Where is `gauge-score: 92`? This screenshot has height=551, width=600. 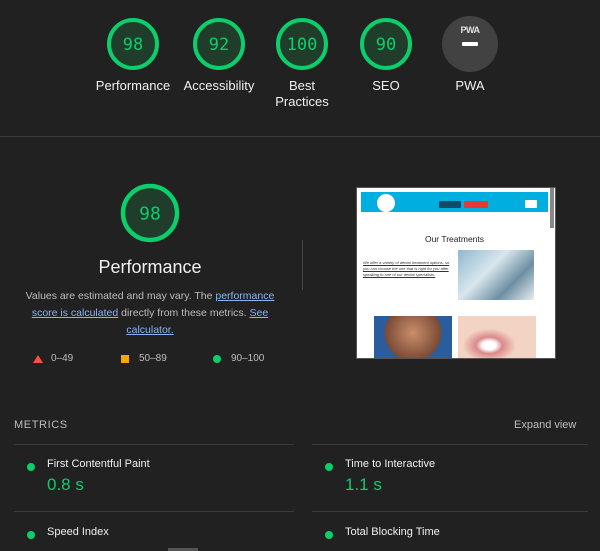 gauge-score: 92 is located at coordinates (219, 45).